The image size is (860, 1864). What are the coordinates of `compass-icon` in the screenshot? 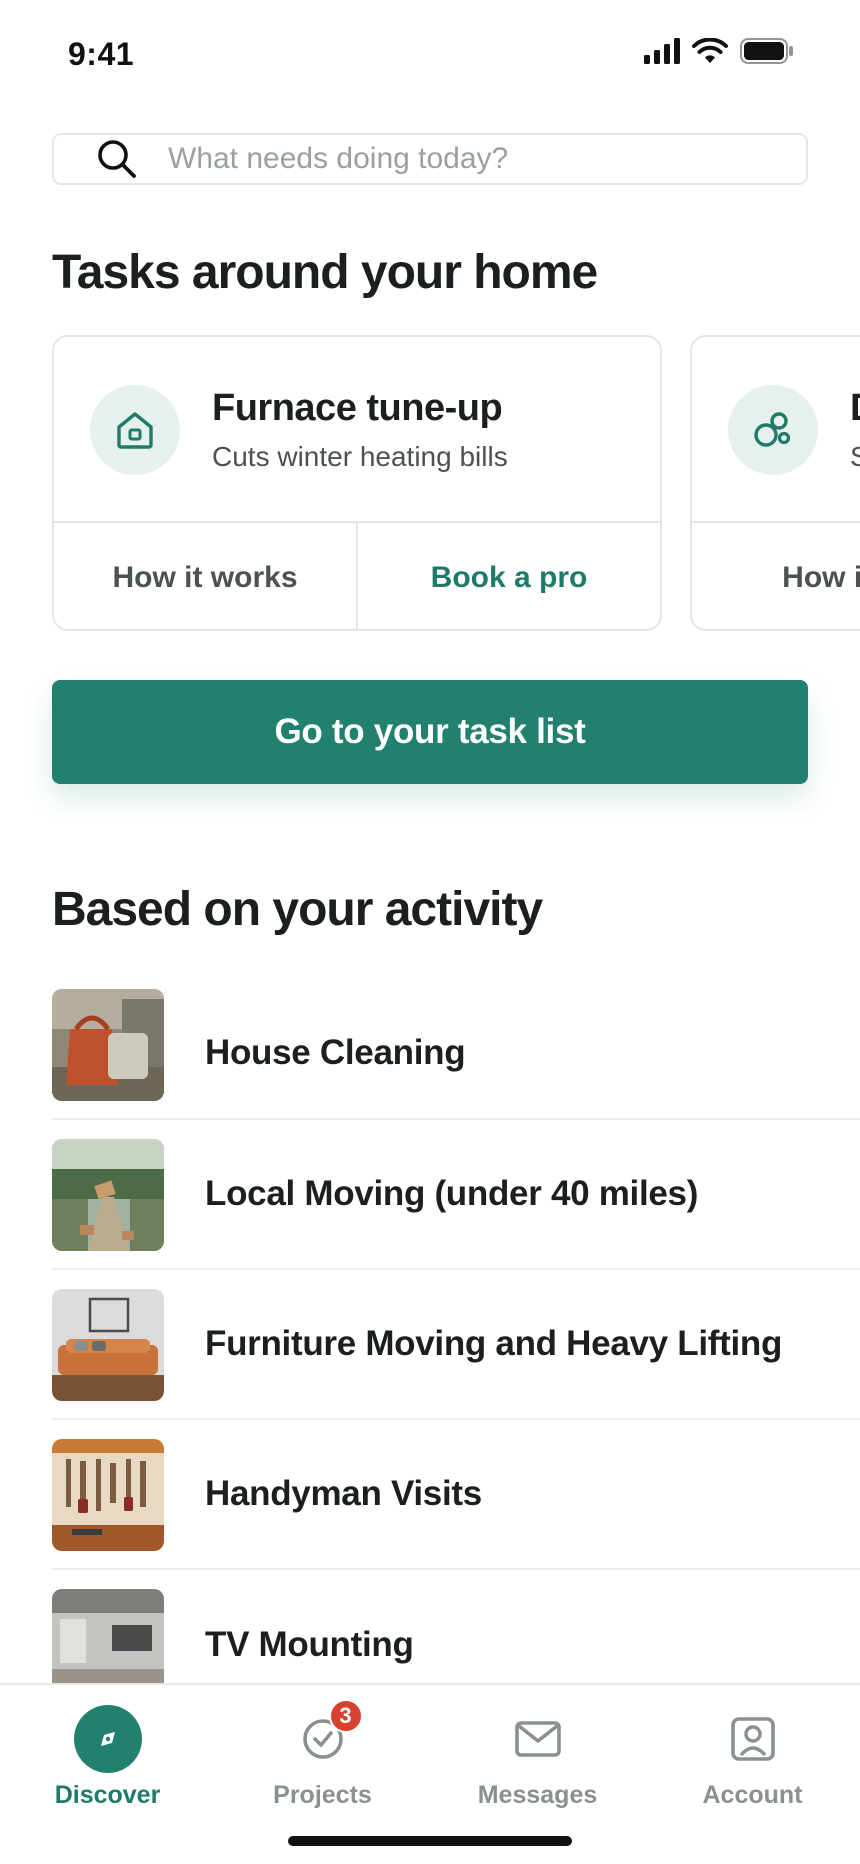 It's located at (107, 1739).